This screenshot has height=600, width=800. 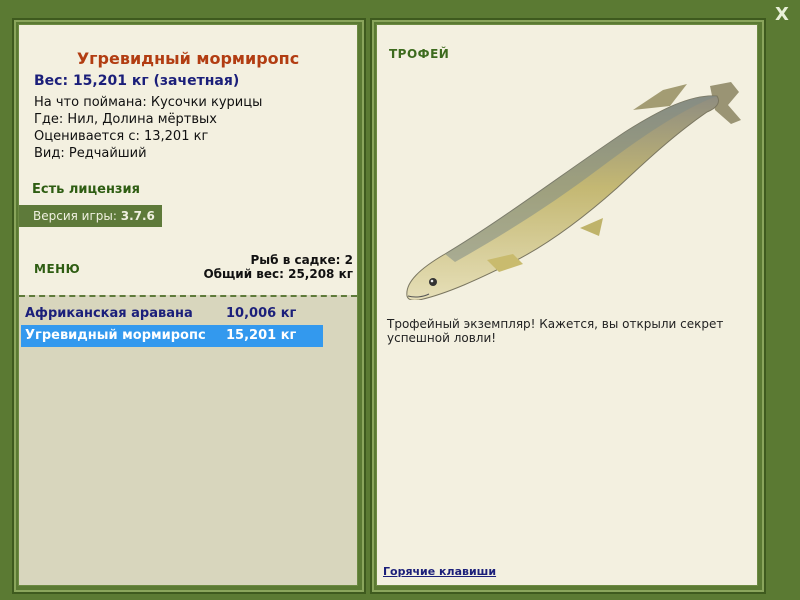 What do you see at coordinates (261, 313) in the screenshot?
I see `catch-weight: 10,006 кг` at bounding box center [261, 313].